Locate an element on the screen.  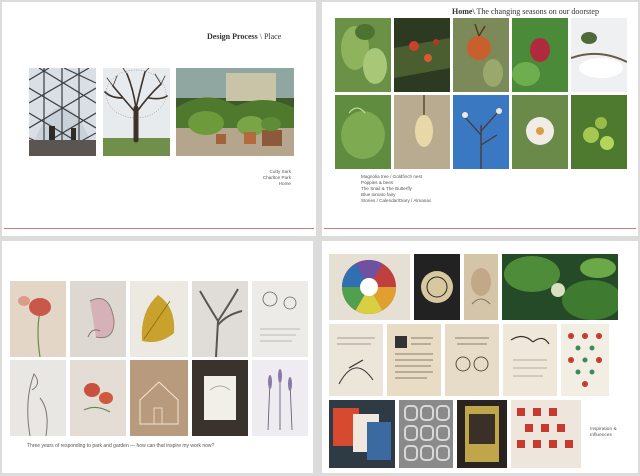
image-lettering-page is located at coordinates (530, 360).